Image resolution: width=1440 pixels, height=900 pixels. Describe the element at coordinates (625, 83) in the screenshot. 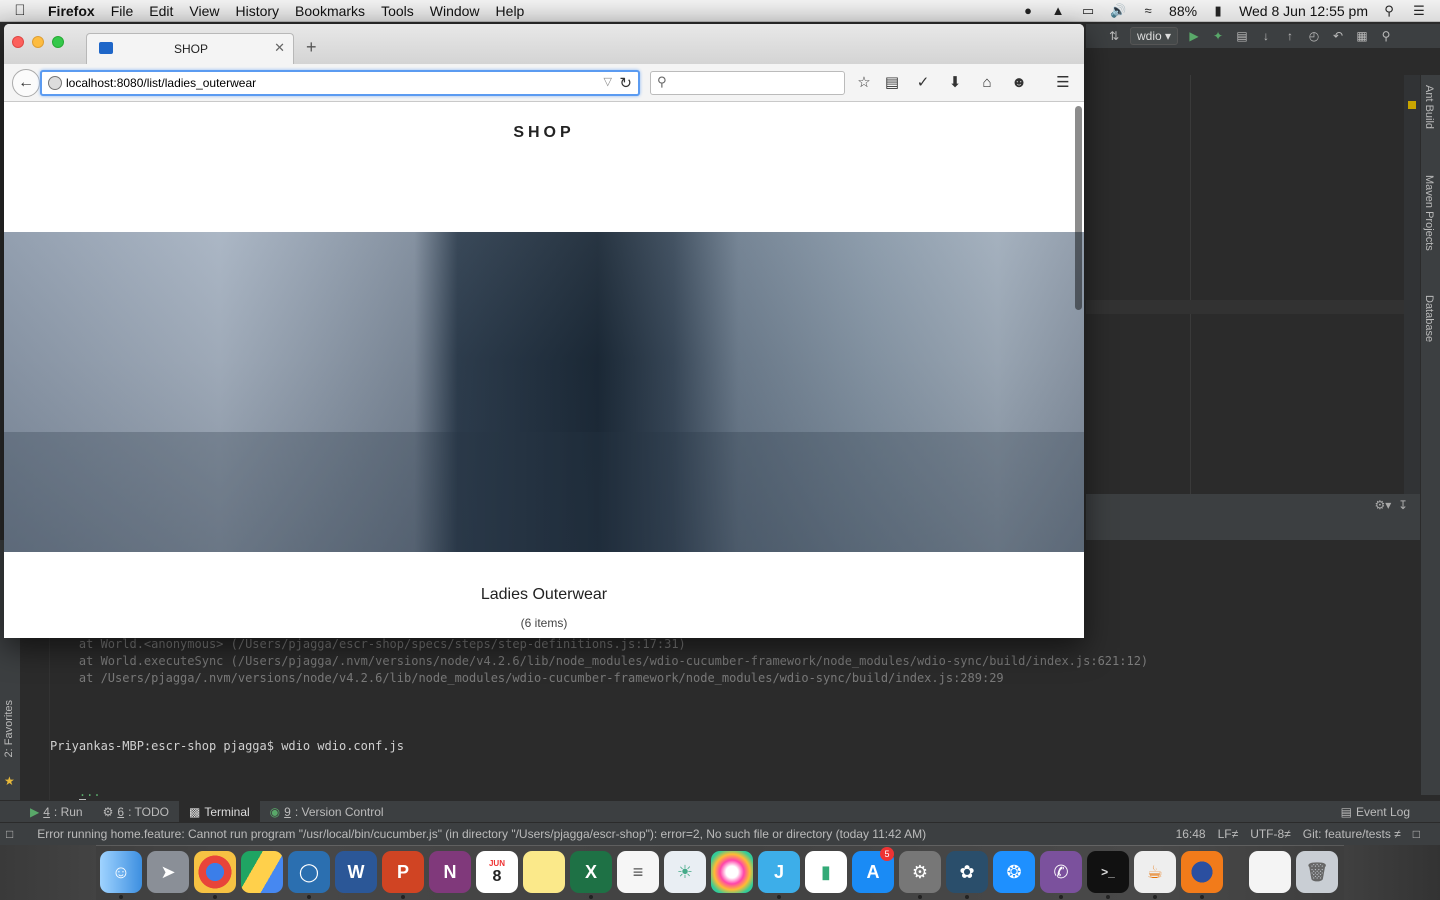

I see `reload-icon: ↻` at that location.